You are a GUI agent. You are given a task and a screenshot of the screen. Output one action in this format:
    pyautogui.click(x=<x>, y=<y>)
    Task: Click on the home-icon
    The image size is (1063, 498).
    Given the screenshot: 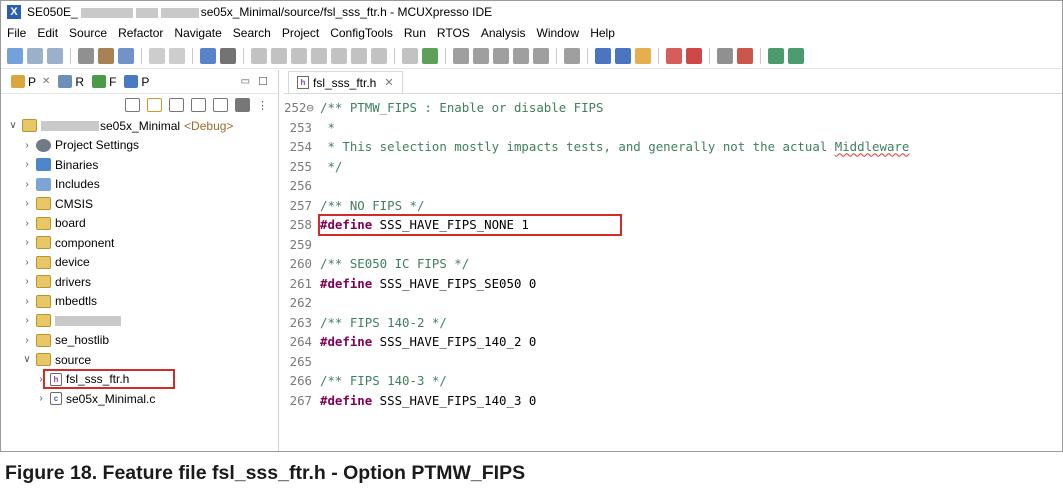 What is the action you would take?
    pyautogui.click(x=643, y=55)
    